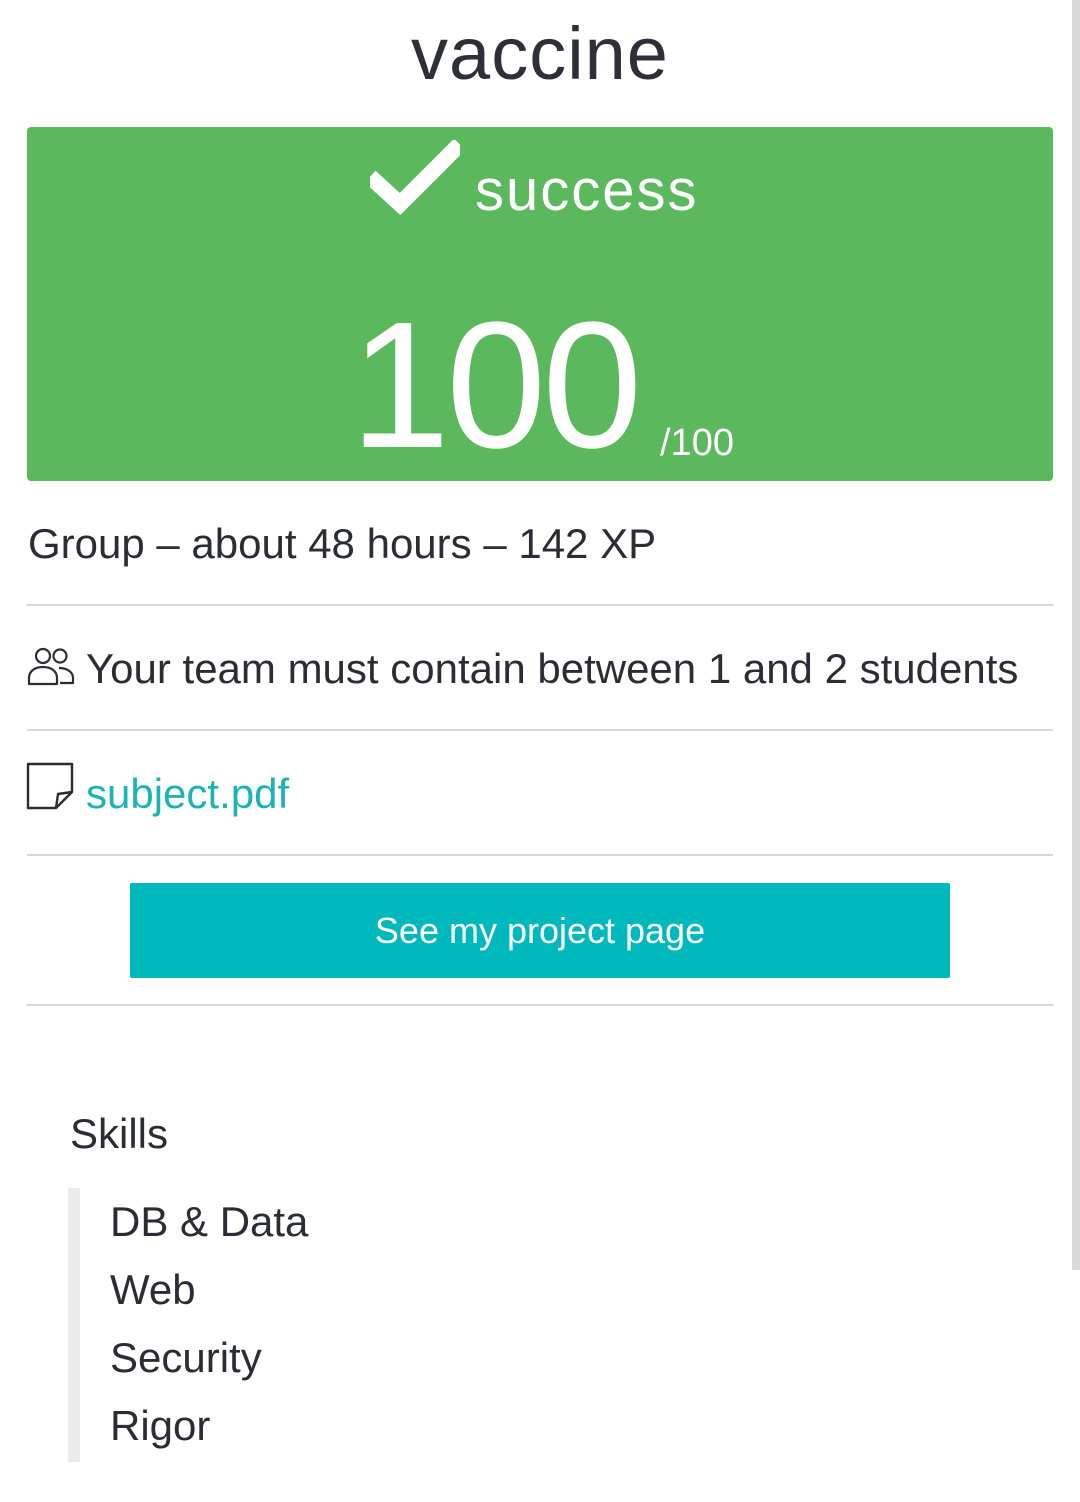 The height and width of the screenshot is (1502, 1080). What do you see at coordinates (153, 1289) in the screenshot?
I see `skill-item: Web` at bounding box center [153, 1289].